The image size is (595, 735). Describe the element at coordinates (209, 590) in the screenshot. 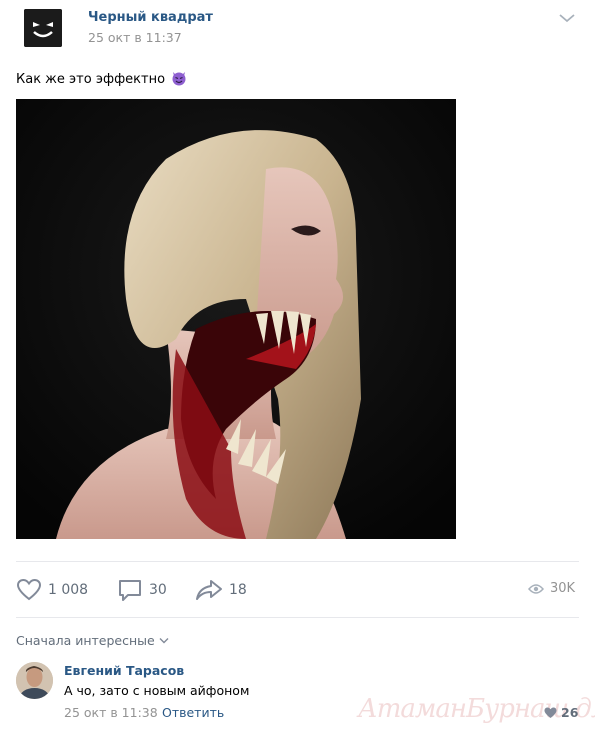

I see `share-arrow-icon` at that location.